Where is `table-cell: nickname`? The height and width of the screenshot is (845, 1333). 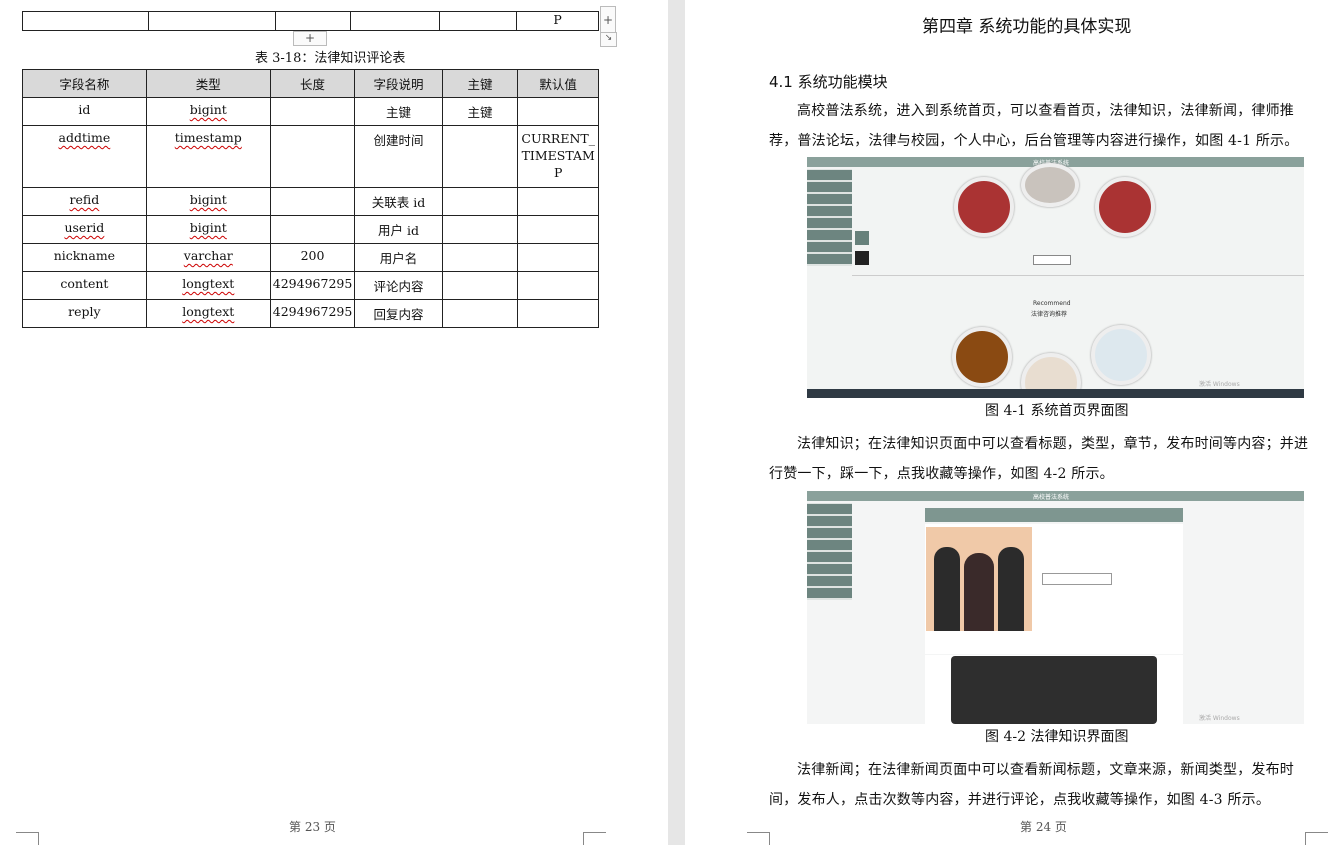
table-cell: nickname is located at coordinates (84, 257).